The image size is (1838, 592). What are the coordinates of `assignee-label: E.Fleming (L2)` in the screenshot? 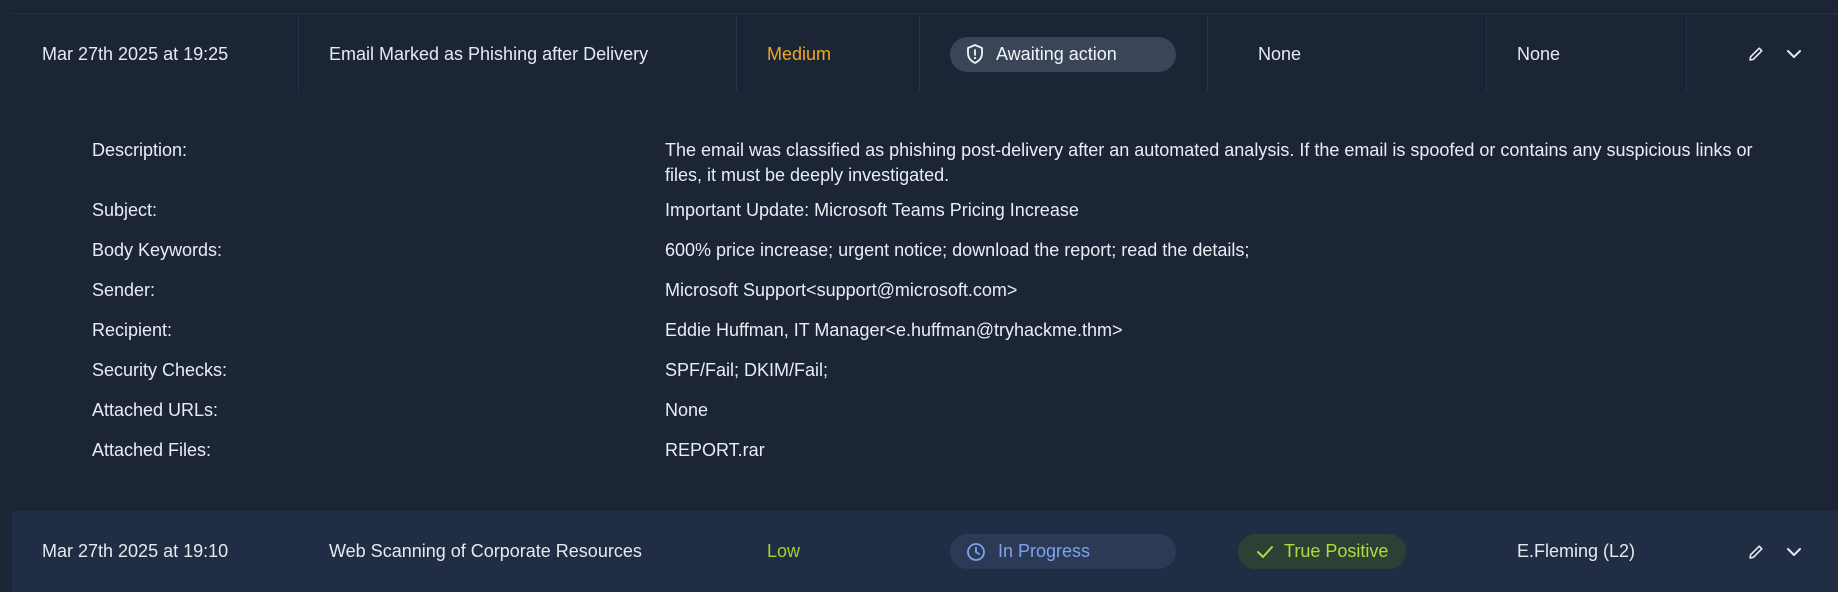 It's located at (1576, 551).